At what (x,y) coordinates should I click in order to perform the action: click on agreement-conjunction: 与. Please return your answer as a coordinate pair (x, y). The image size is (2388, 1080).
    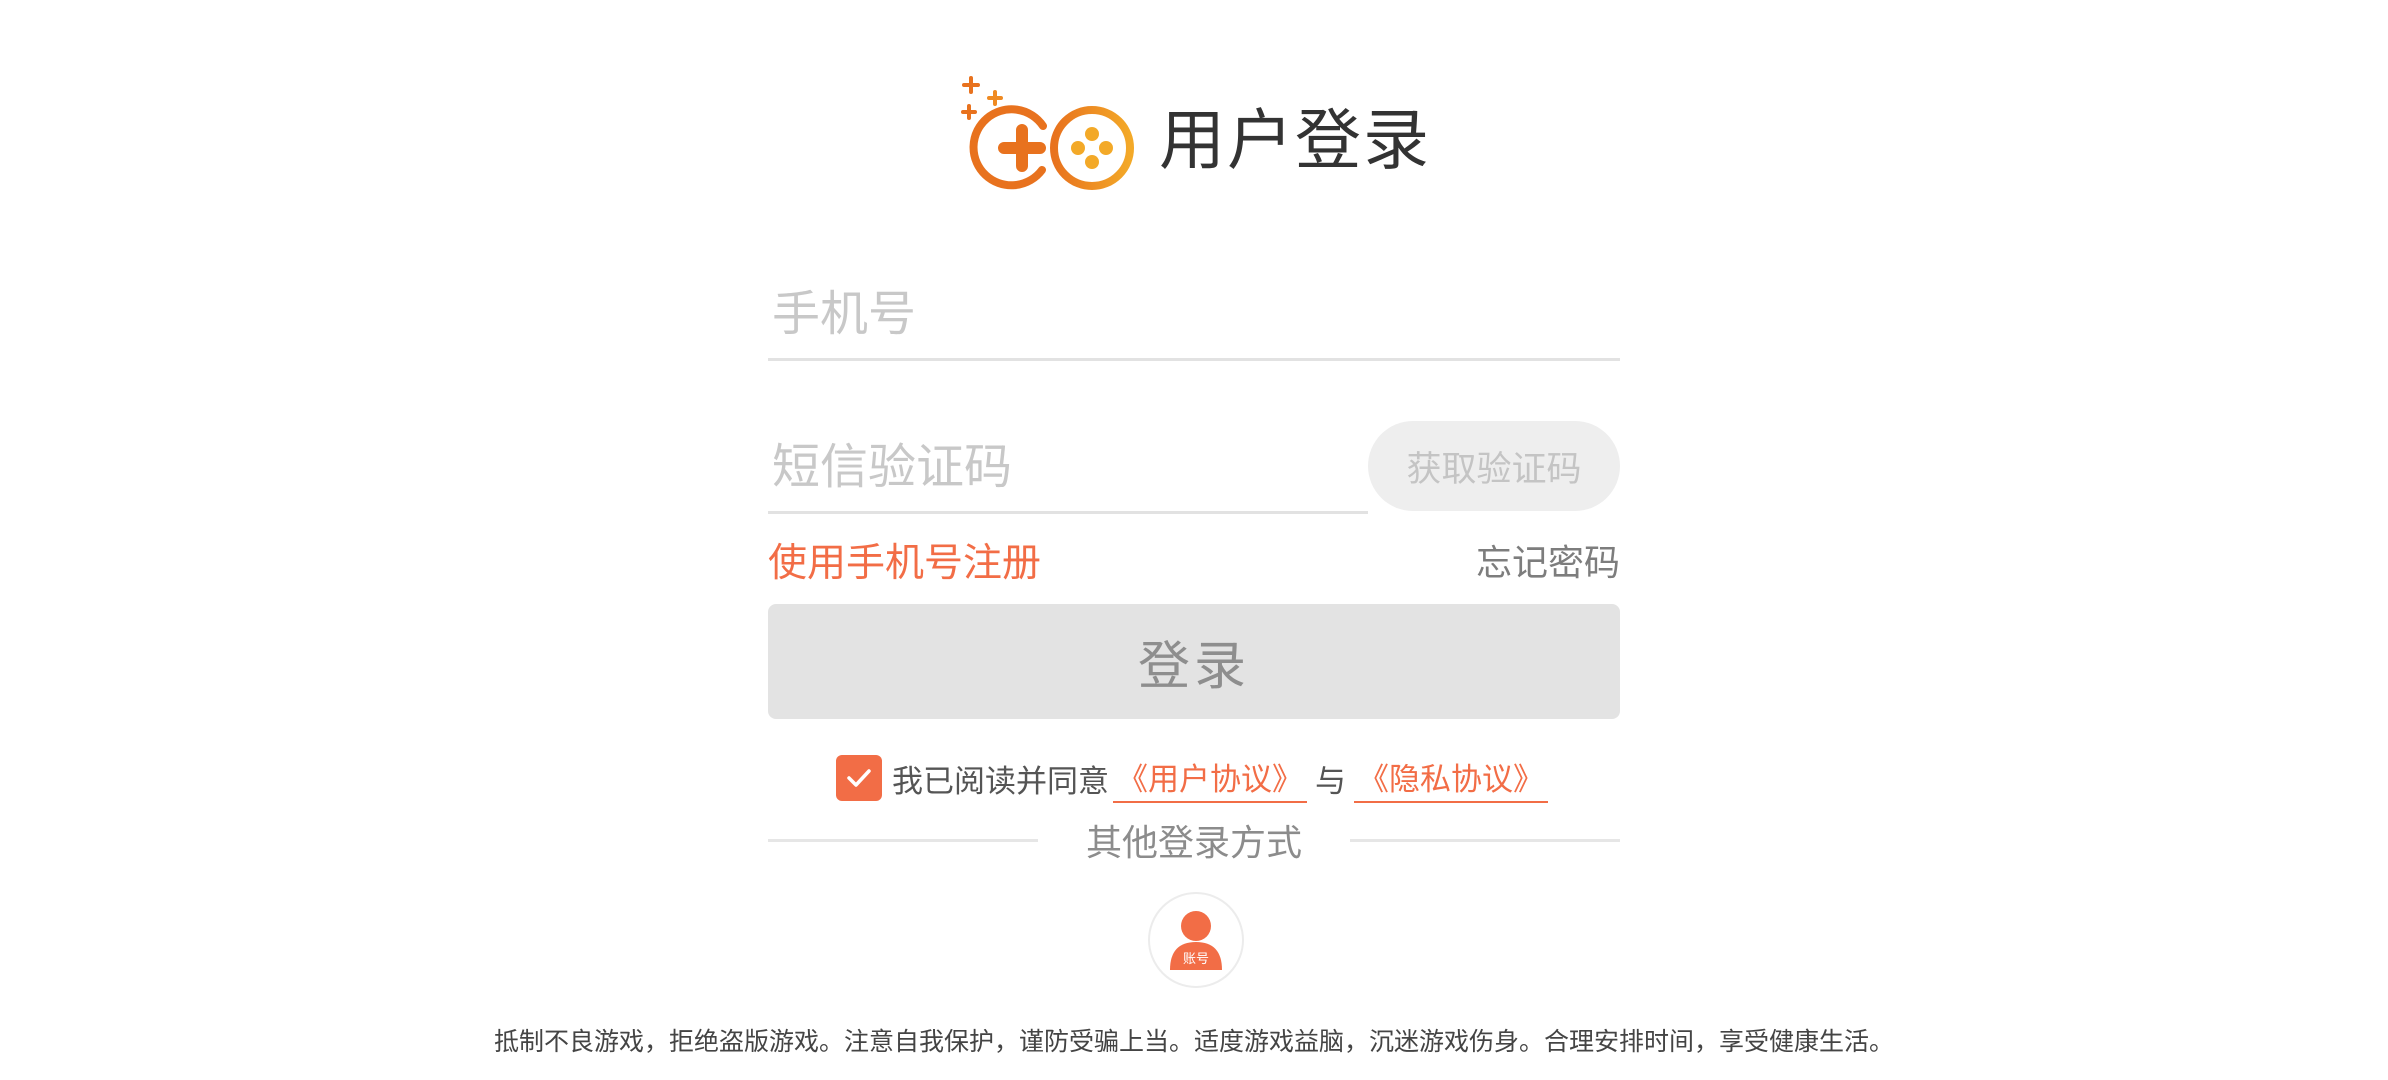
    Looking at the image, I should click on (1330, 781).